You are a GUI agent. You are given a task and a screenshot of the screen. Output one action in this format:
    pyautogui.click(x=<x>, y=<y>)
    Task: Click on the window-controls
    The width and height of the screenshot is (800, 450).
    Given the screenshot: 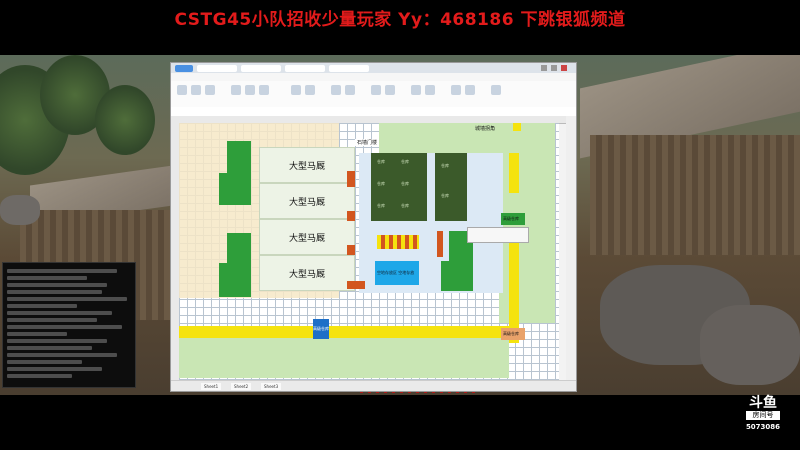 What is the action you would take?
    pyautogui.click(x=556, y=68)
    